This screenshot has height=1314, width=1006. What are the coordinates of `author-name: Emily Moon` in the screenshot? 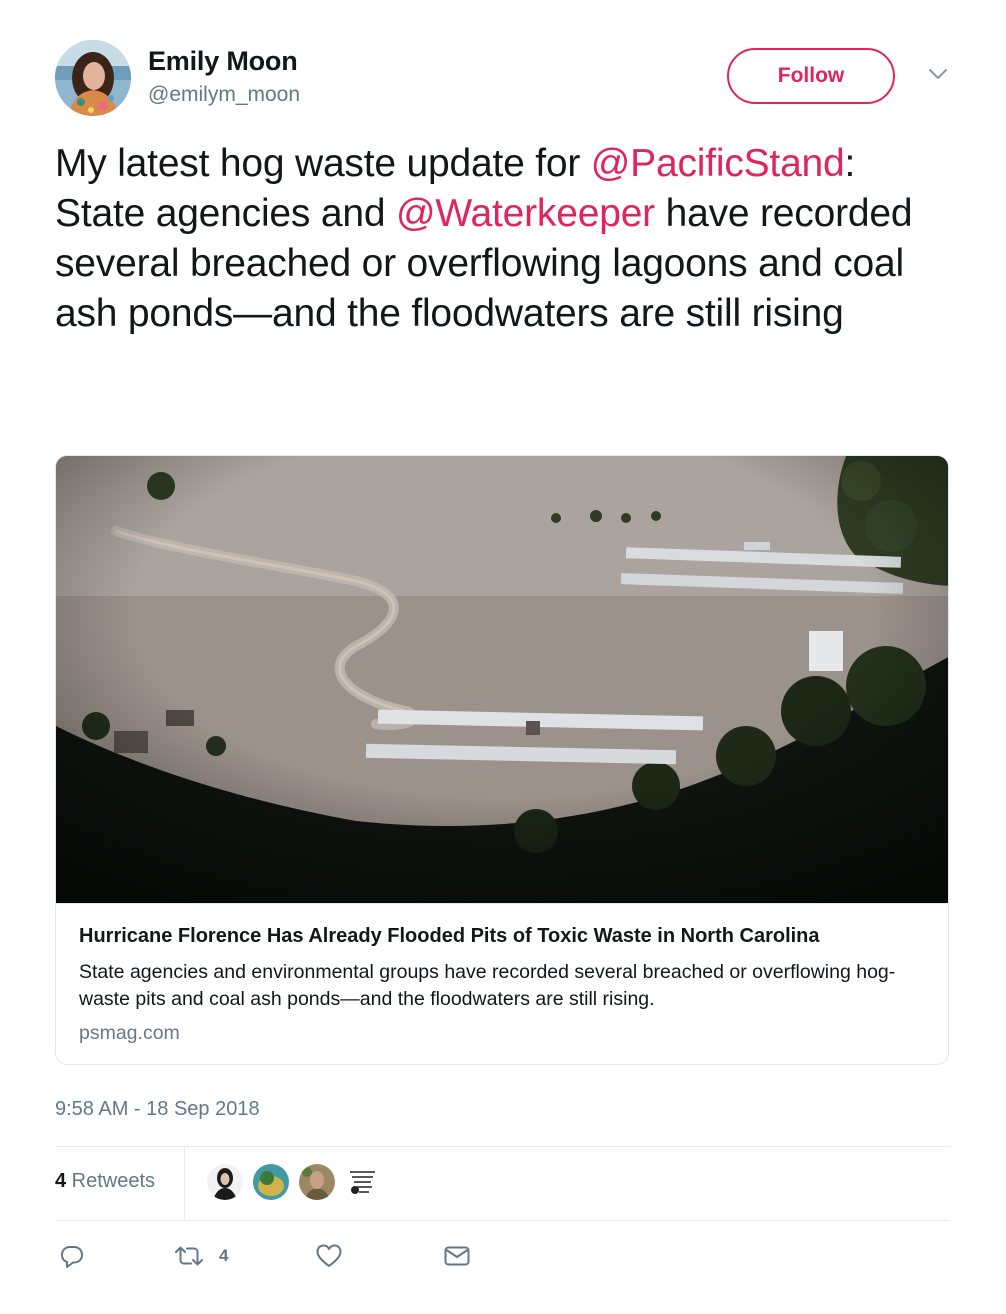 It's located at (223, 61).